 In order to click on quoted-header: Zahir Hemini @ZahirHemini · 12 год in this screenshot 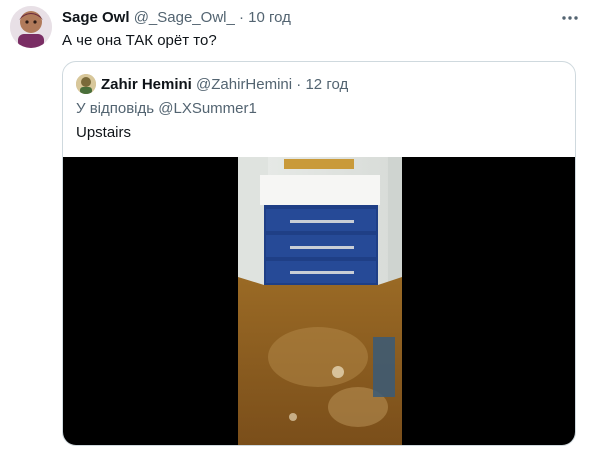, I will do `click(224, 84)`.